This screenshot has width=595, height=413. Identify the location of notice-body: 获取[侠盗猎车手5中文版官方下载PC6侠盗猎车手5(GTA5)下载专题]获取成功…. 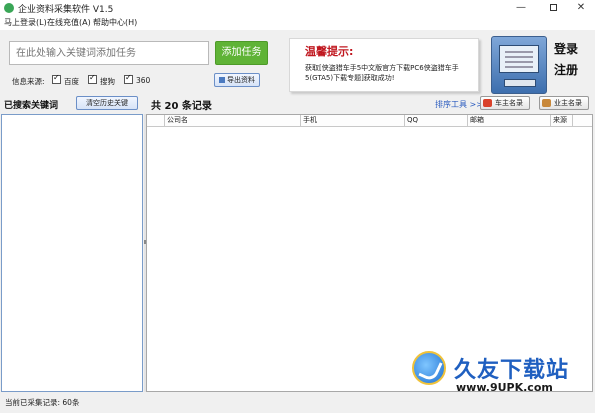
(382, 73).